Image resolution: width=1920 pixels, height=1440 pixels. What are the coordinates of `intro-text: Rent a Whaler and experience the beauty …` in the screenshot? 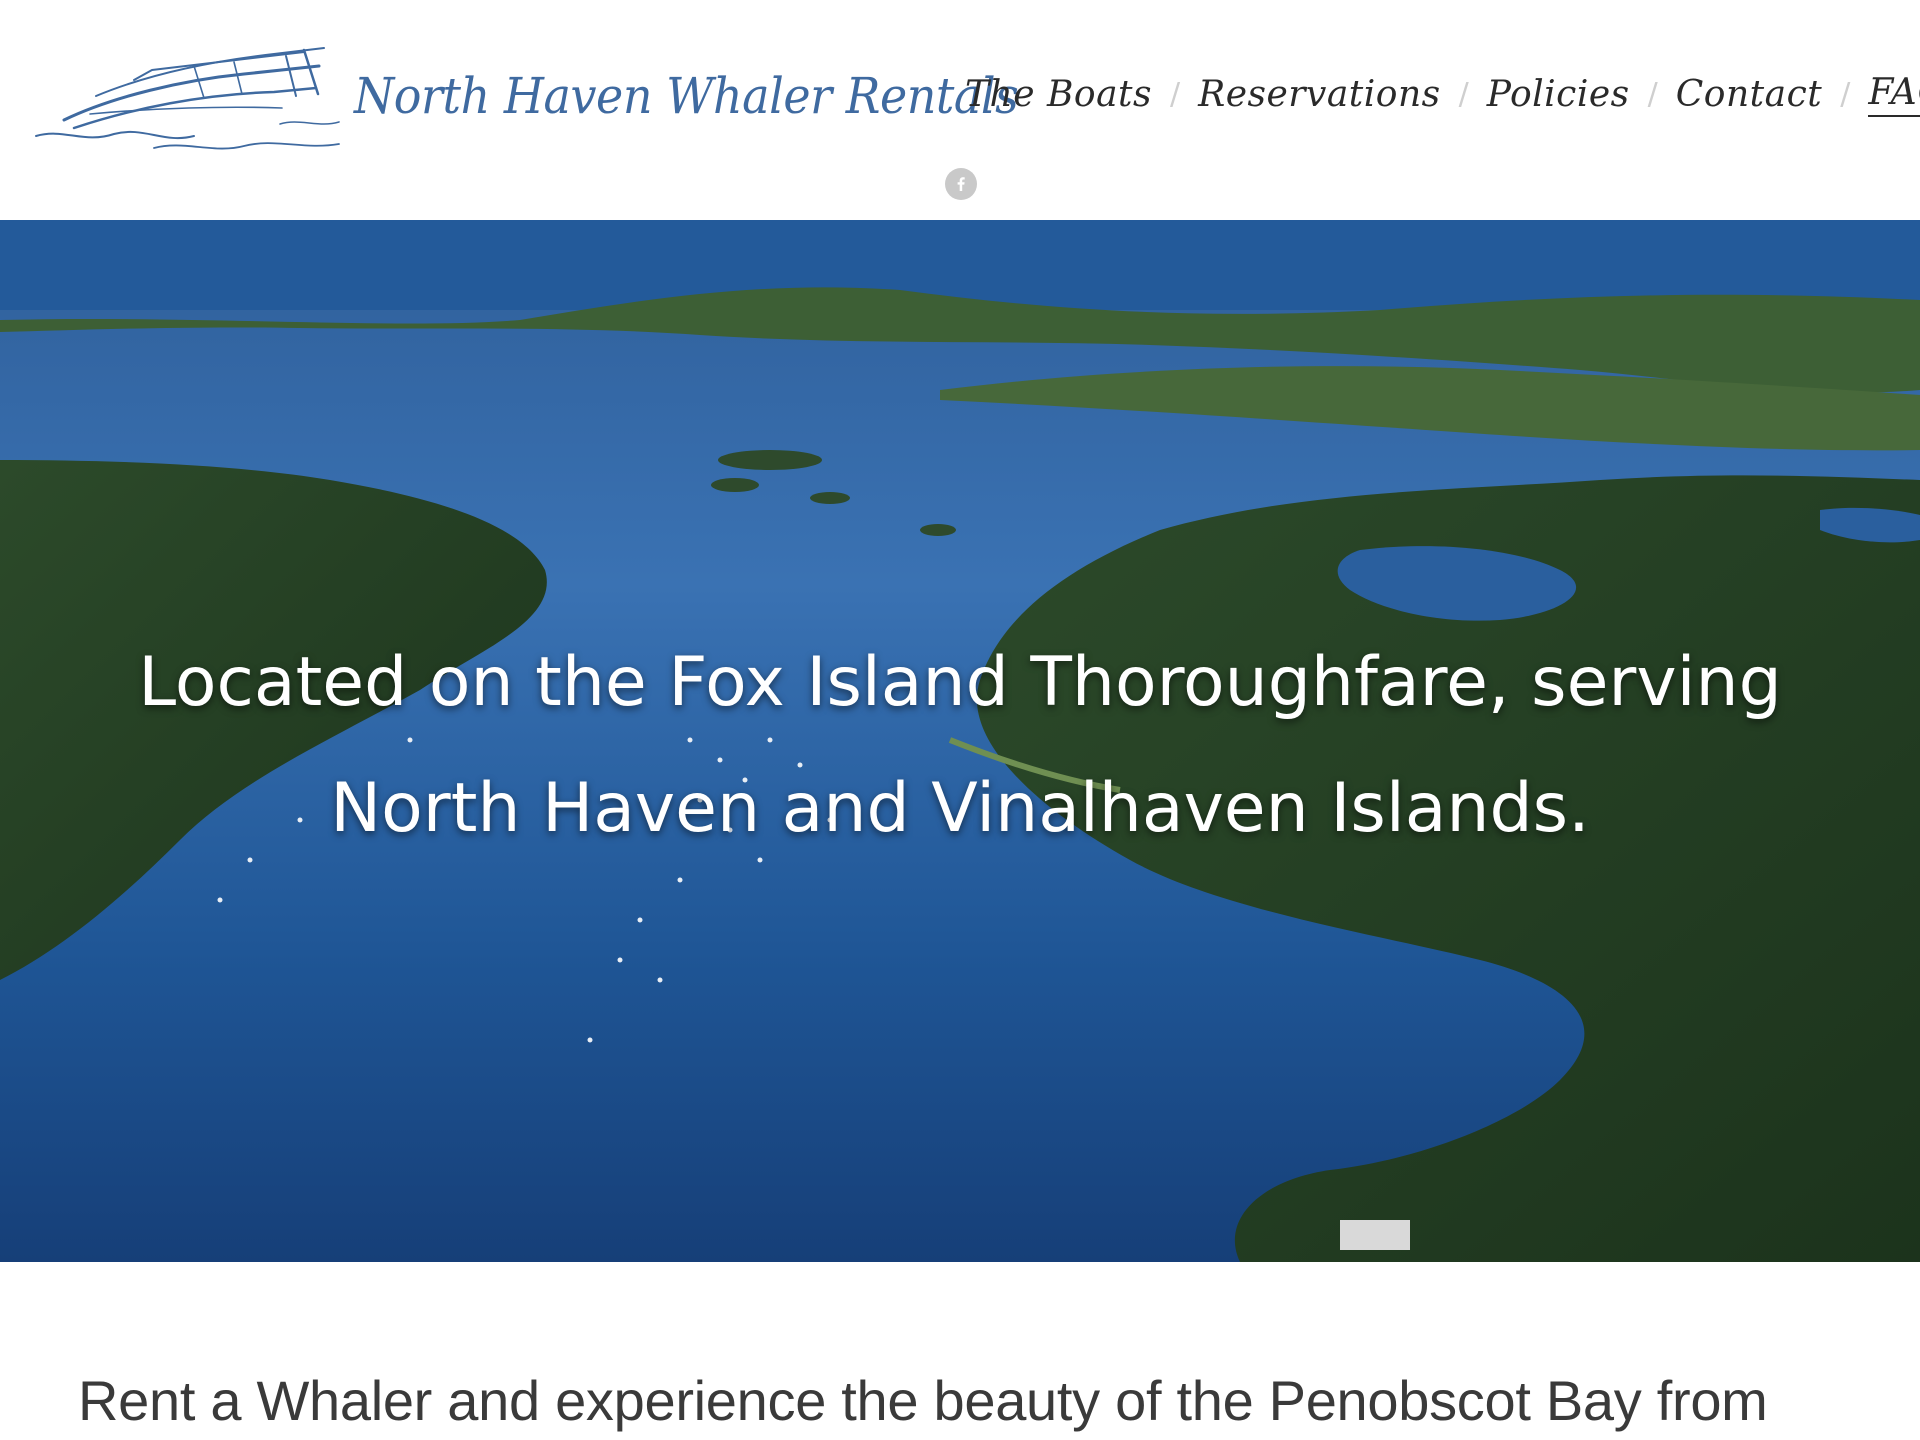 It's located at (923, 1400).